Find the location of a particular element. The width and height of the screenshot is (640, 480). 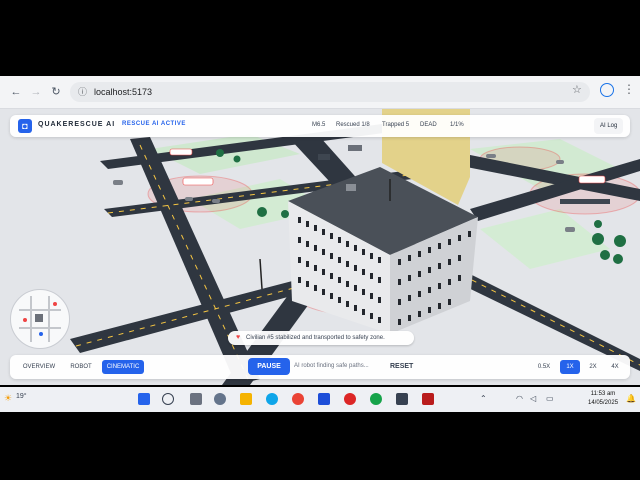

task-view-icon is located at coordinates (196, 399).